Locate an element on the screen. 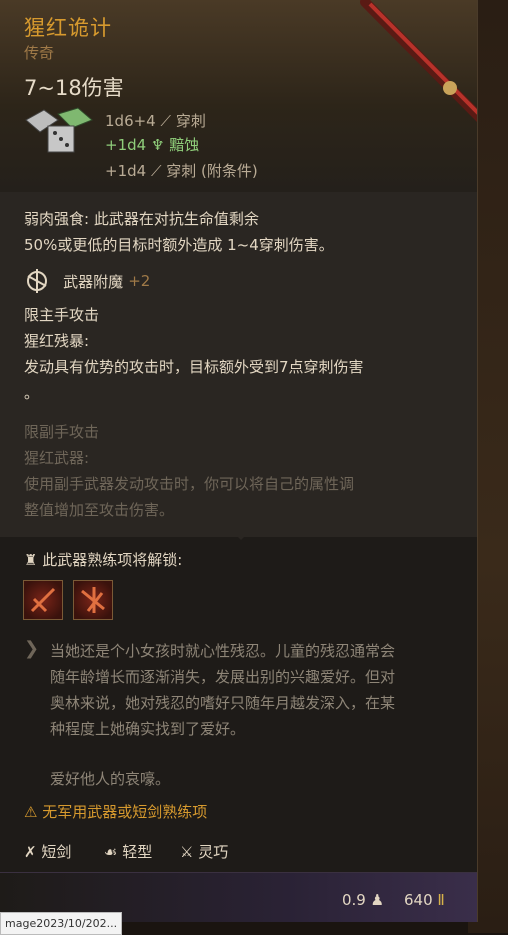 This screenshot has width=508, height=935. lore-line: 爱好他人的哀嚎。 is located at coordinates (110, 779).